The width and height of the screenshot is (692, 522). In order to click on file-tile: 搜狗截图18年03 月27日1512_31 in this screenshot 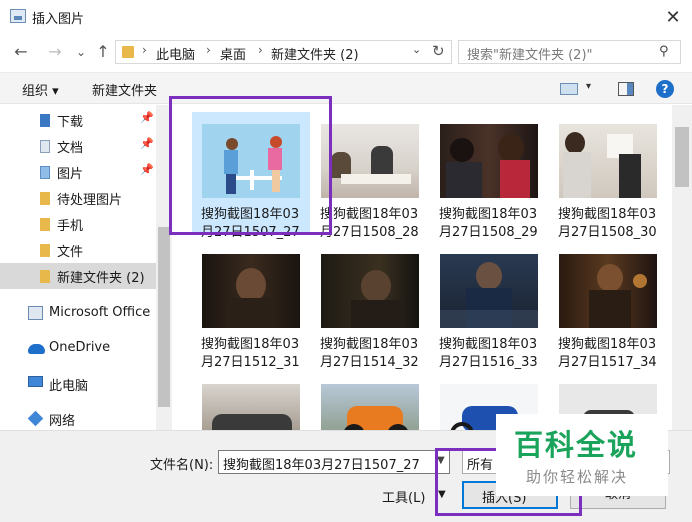, I will do `click(251, 306)`.